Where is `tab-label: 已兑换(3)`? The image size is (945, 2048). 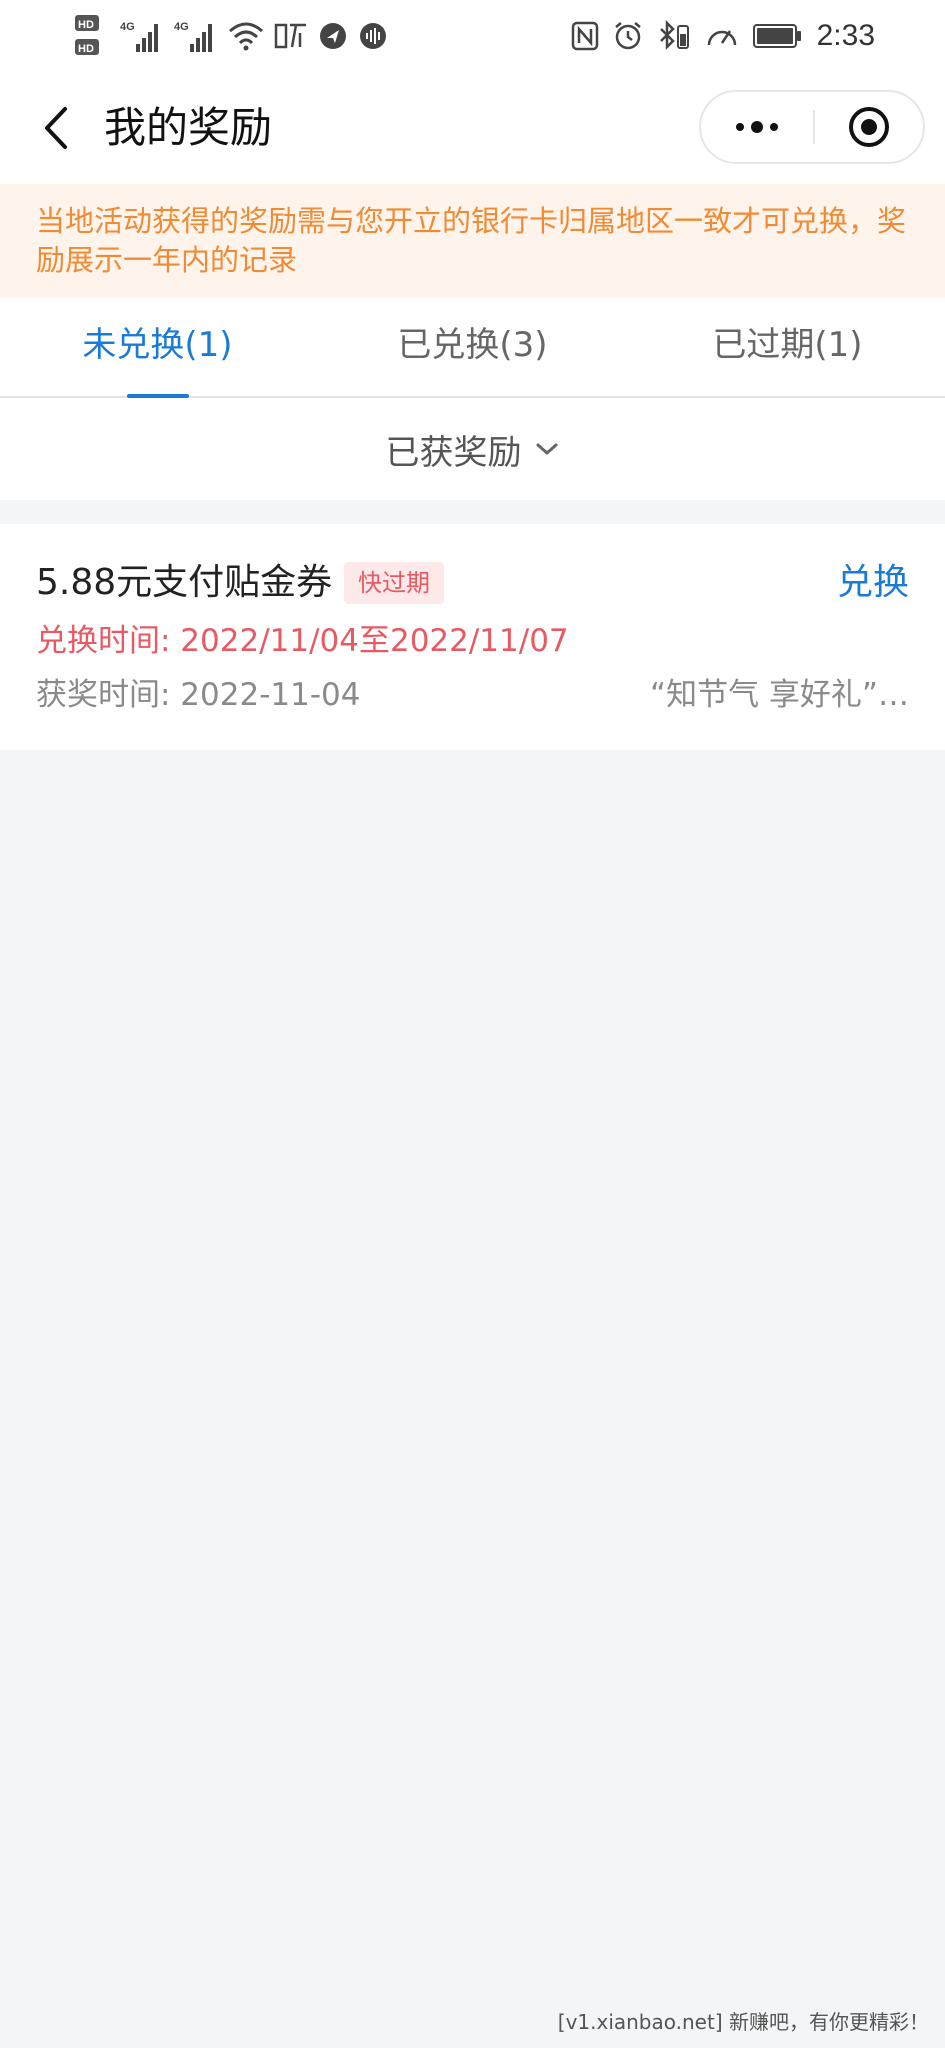 tab-label: 已兑换(3) is located at coordinates (472, 345).